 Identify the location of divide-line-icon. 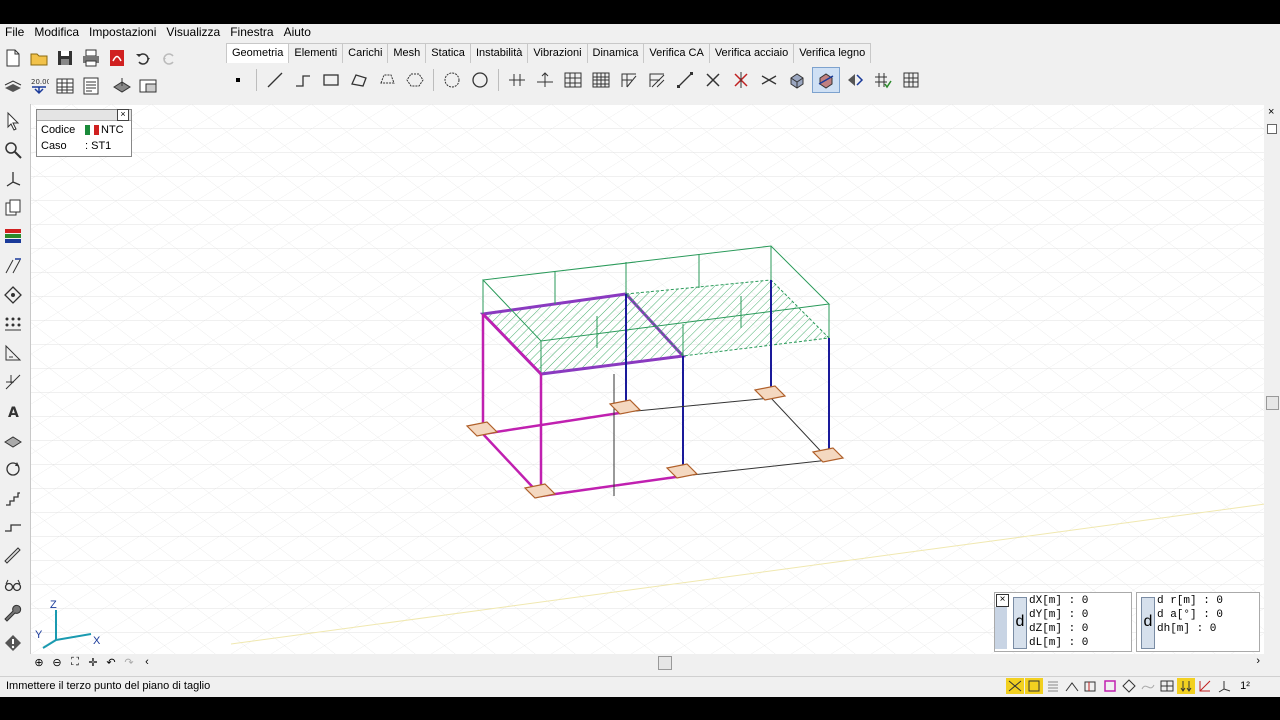
(545, 80).